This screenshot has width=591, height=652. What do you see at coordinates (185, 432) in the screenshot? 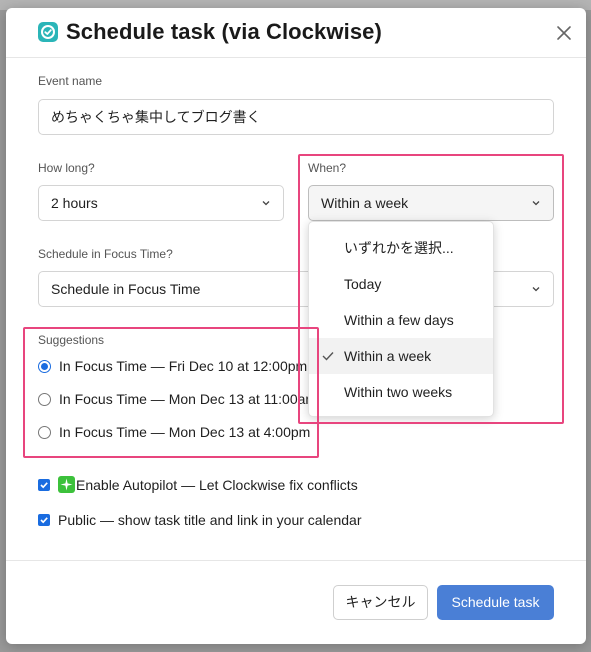
I see `suggestion-label: In Focus Time — Mon Dec 13 at 4:00pm` at bounding box center [185, 432].